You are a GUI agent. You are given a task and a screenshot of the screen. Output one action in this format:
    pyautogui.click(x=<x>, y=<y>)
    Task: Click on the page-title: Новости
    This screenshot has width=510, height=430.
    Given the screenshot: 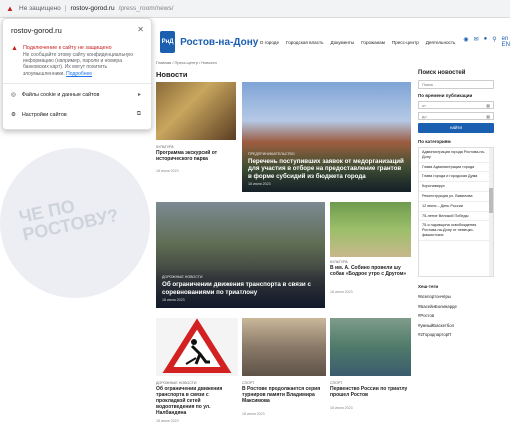 What is the action you would take?
    pyautogui.click(x=172, y=74)
    